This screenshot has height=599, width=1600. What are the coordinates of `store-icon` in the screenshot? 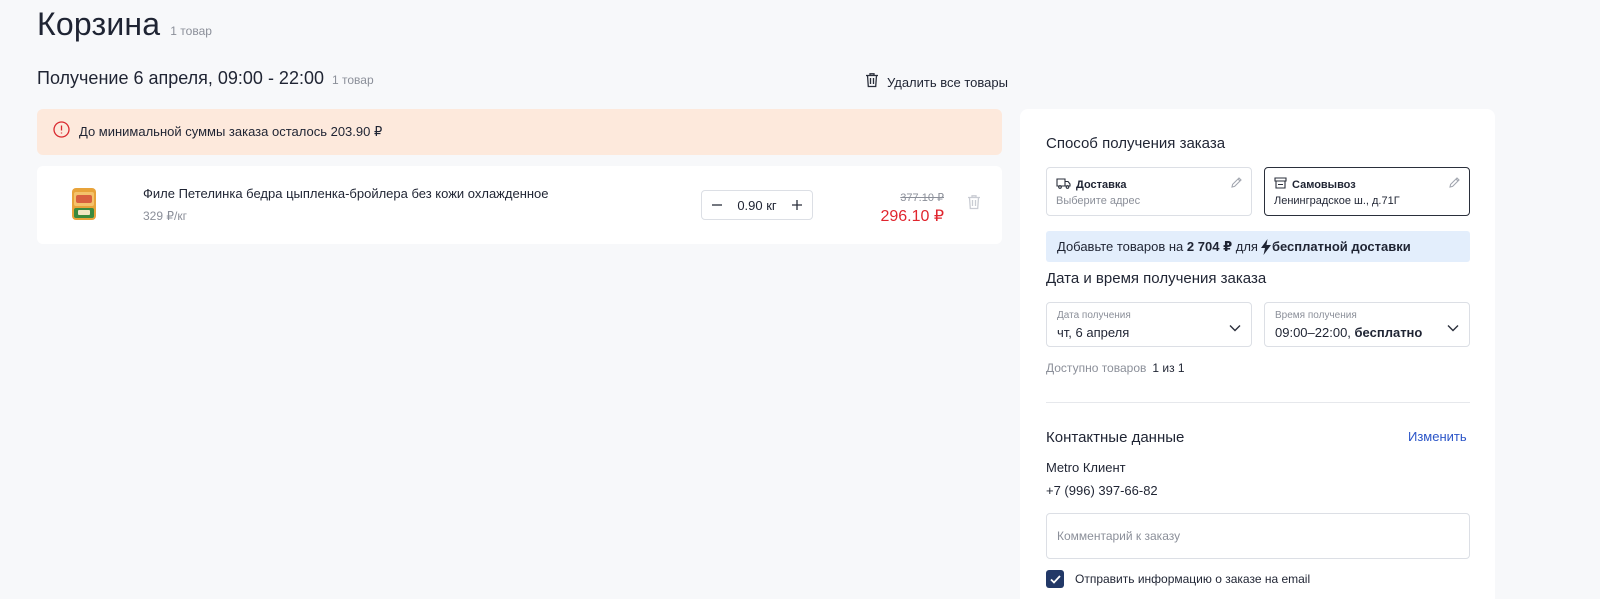 It's located at (1280, 185).